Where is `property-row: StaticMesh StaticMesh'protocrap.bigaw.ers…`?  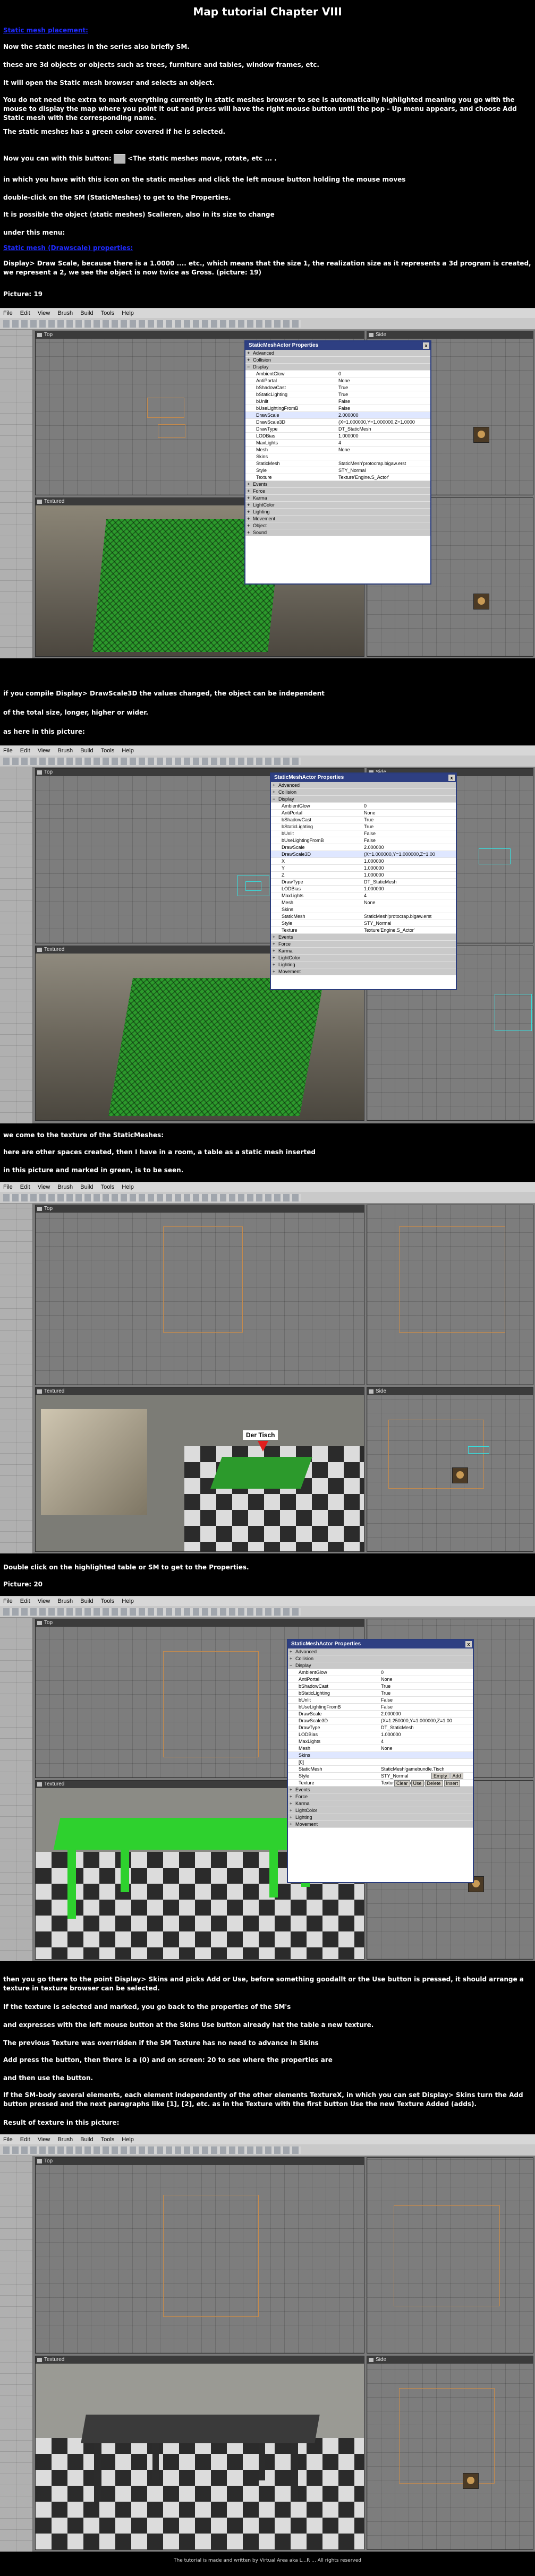
property-row: StaticMesh StaticMesh'protocrap.bigaw.ers… is located at coordinates (337, 464).